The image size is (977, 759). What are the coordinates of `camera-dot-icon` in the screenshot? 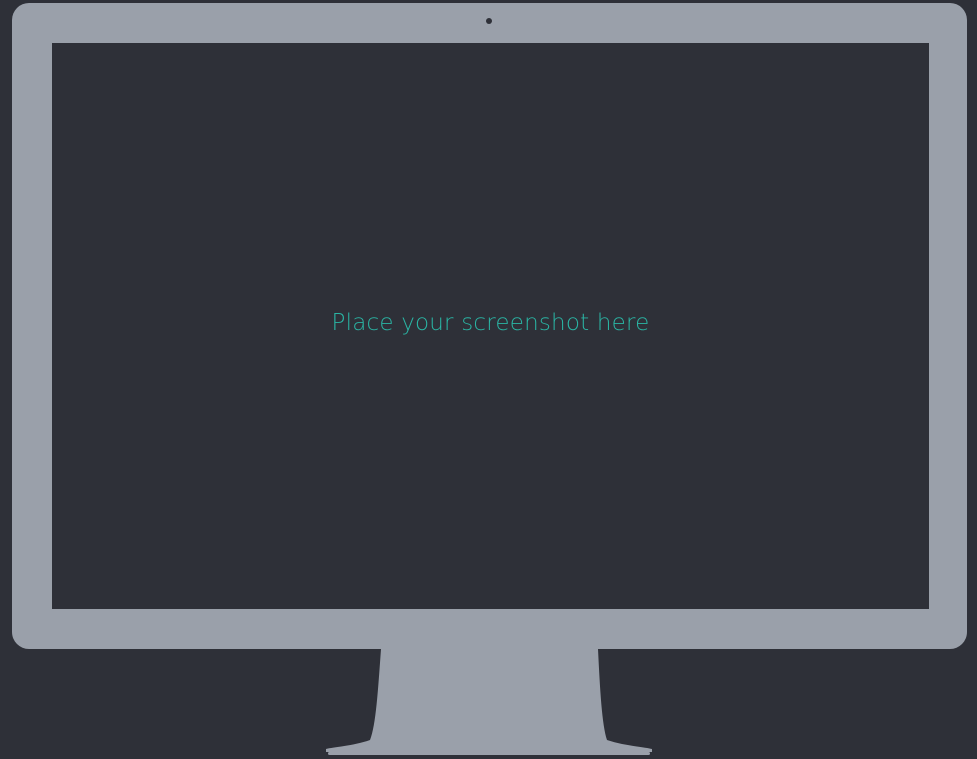 It's located at (489, 21).